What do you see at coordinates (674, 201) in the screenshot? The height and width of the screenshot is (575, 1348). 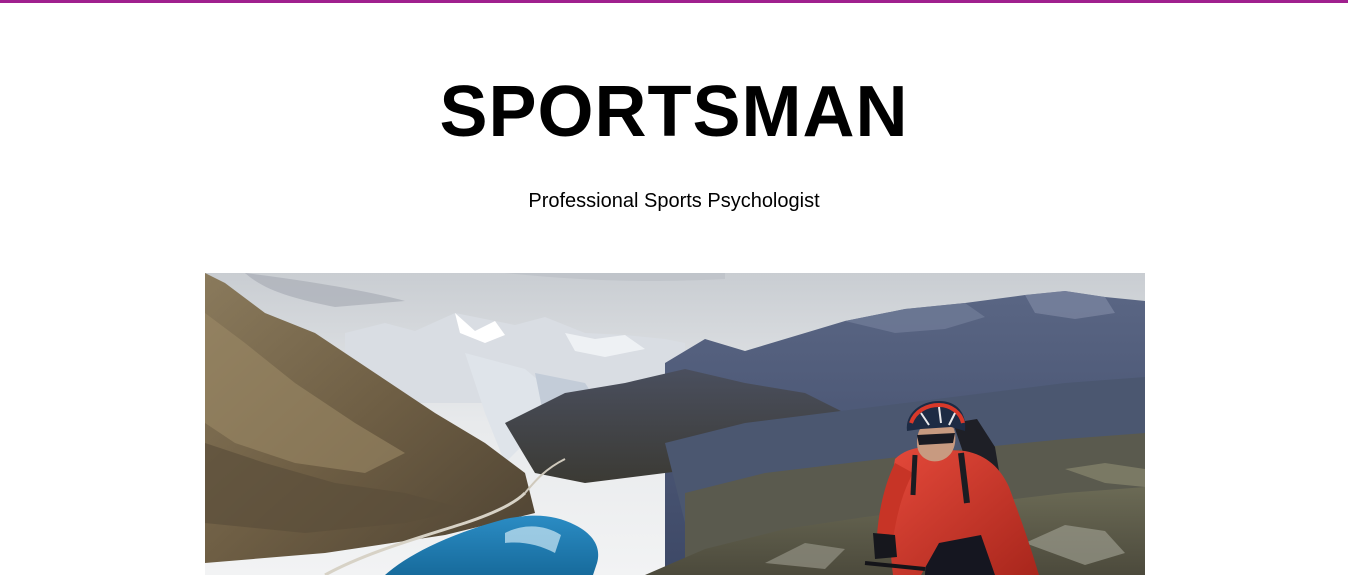 I see `site-tagline: Professional Sports Psychologist` at bounding box center [674, 201].